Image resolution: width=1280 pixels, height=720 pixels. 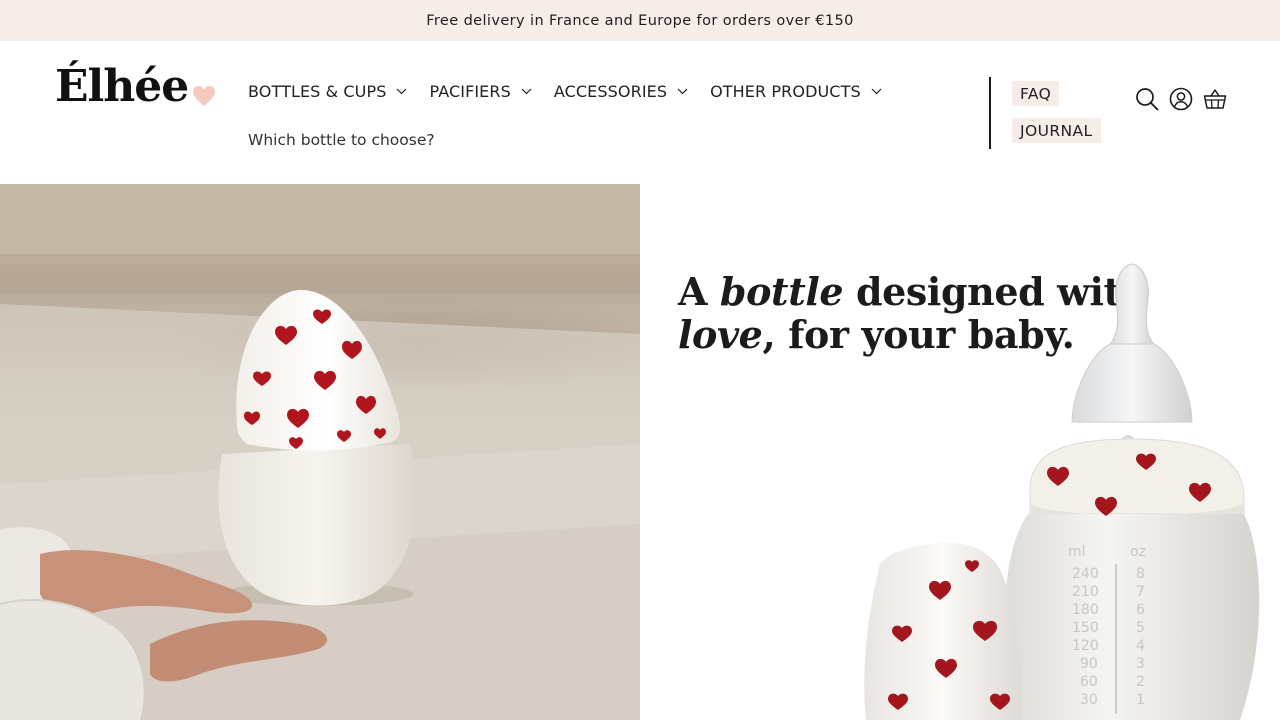 What do you see at coordinates (1215, 99) in the screenshot?
I see `basket-icon` at bounding box center [1215, 99].